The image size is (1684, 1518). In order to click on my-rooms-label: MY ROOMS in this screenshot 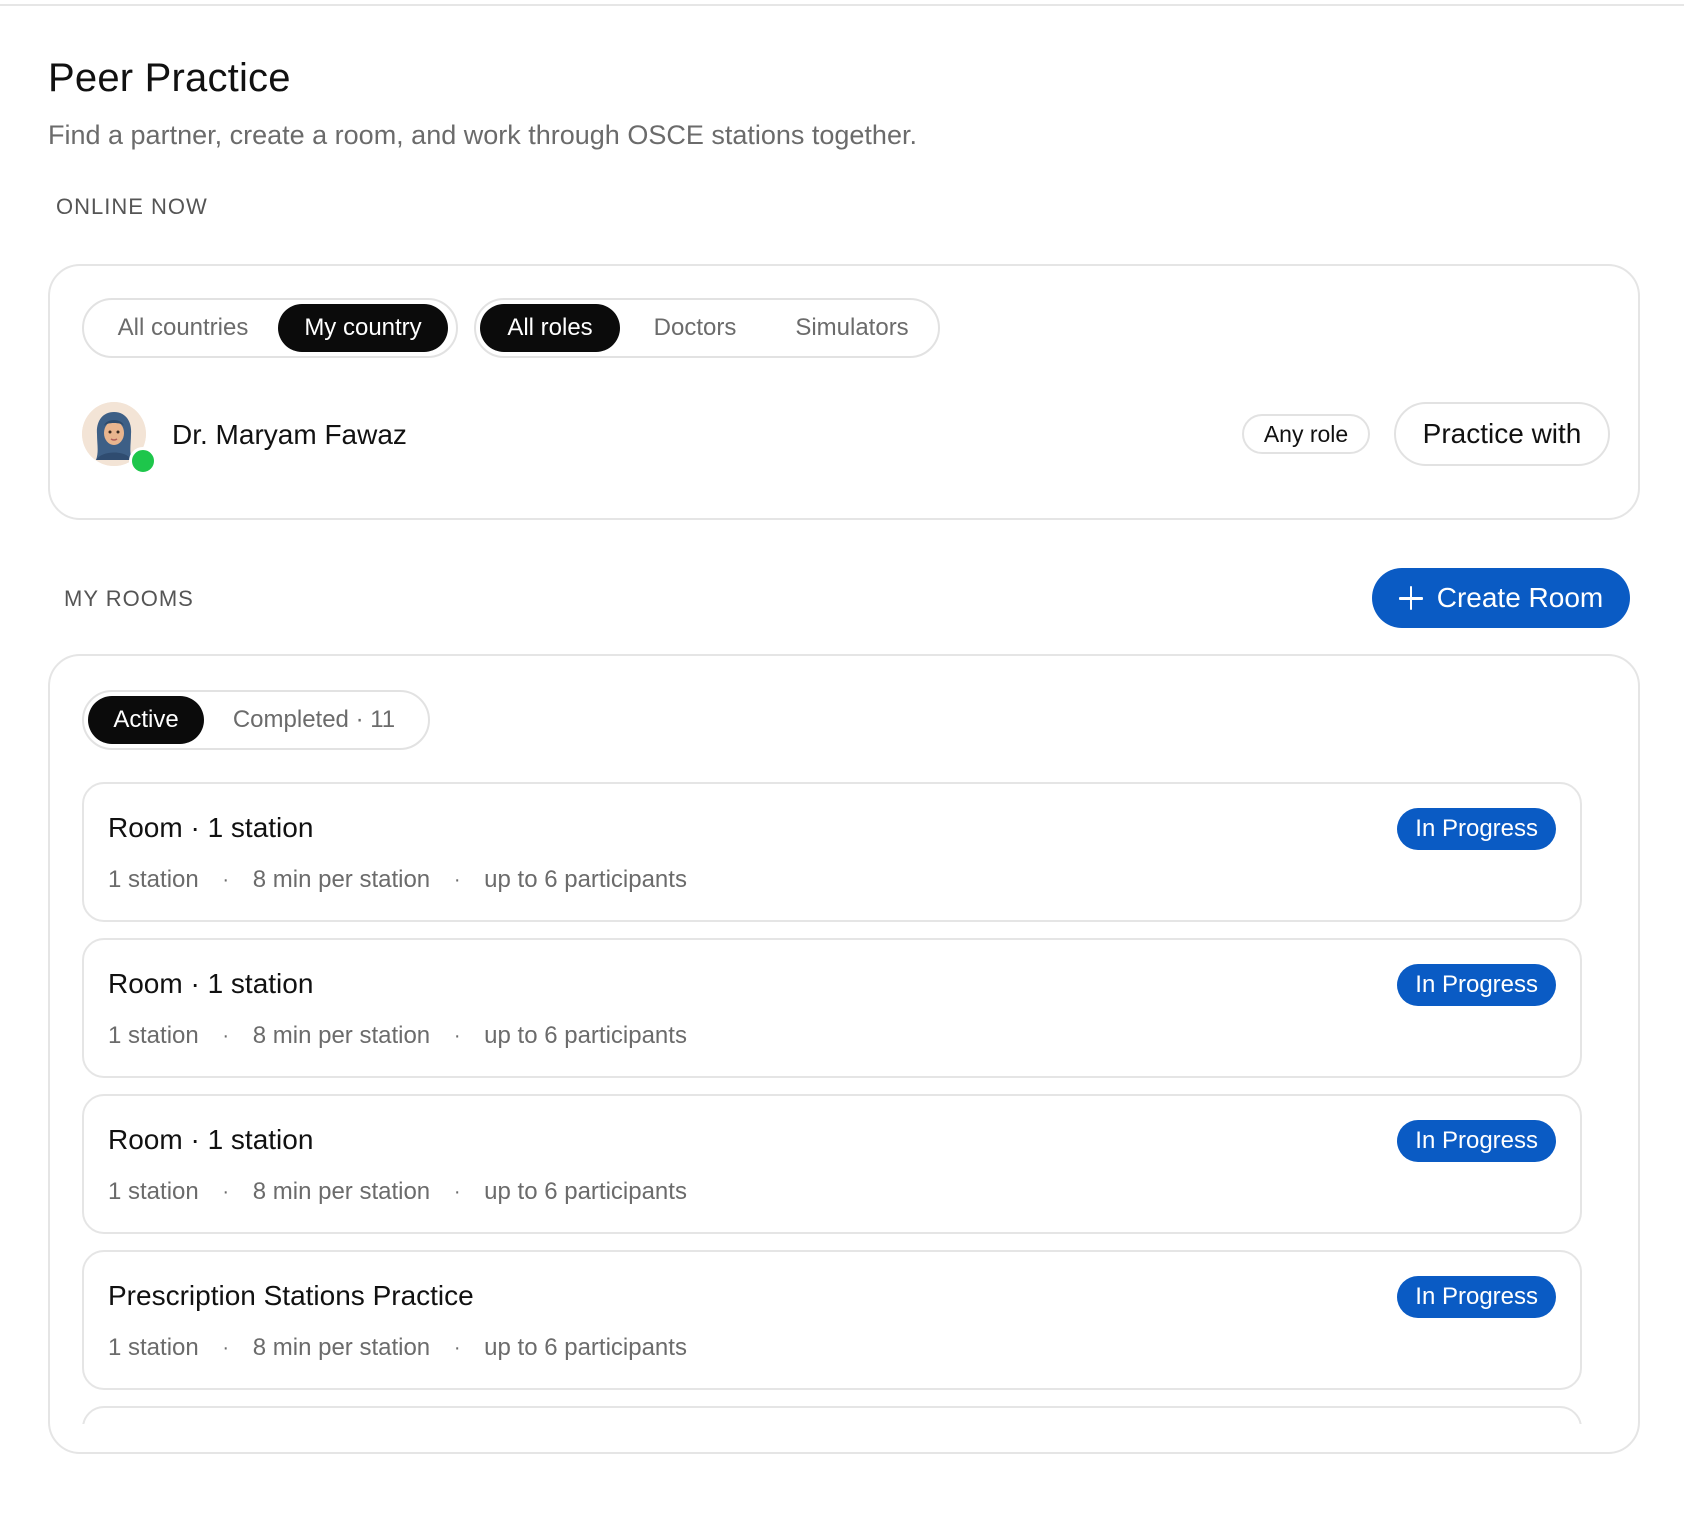, I will do `click(129, 598)`.